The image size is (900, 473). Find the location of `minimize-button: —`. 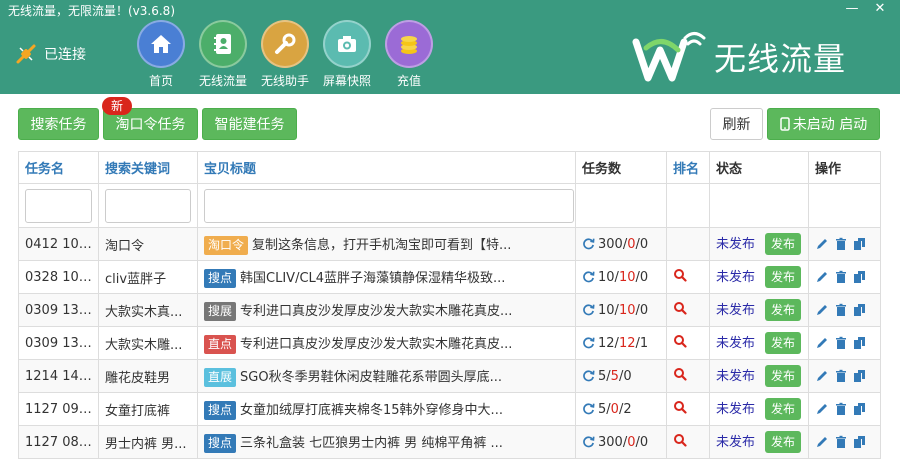

minimize-button: — is located at coordinates (852, 9).